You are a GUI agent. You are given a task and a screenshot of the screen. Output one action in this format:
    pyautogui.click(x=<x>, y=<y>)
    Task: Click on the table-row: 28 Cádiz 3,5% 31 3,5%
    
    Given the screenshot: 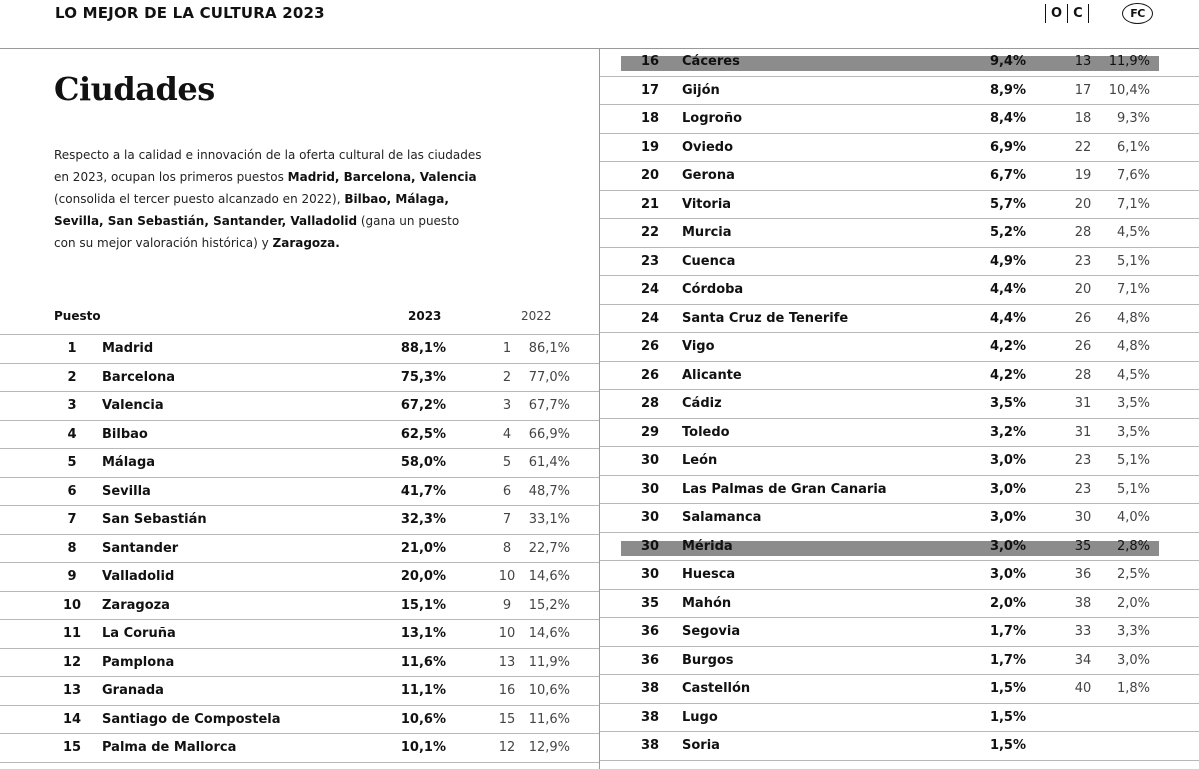 What is the action you would take?
    pyautogui.click(x=899, y=404)
    